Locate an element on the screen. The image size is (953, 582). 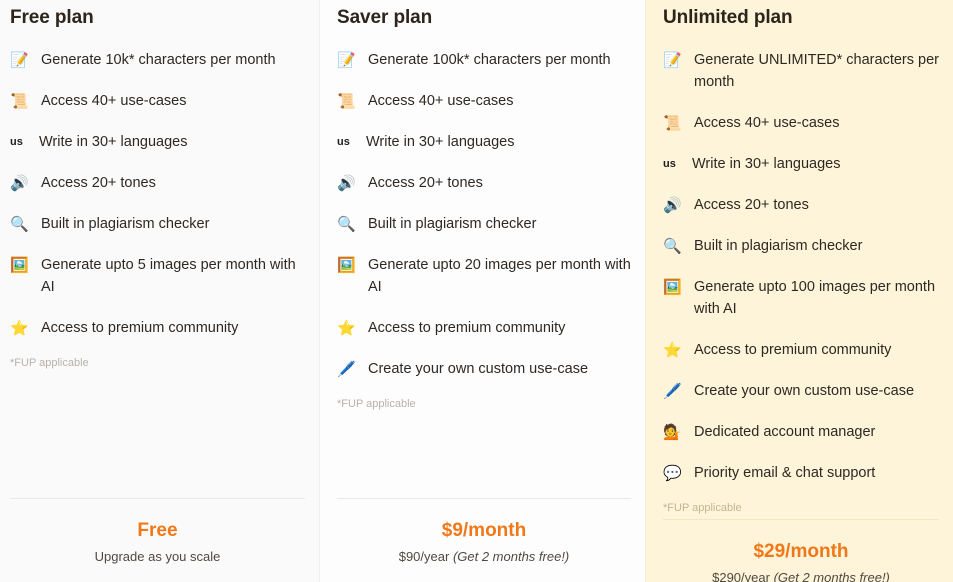
price-sub-amount-unlimited: $290/year is located at coordinates (741, 576).